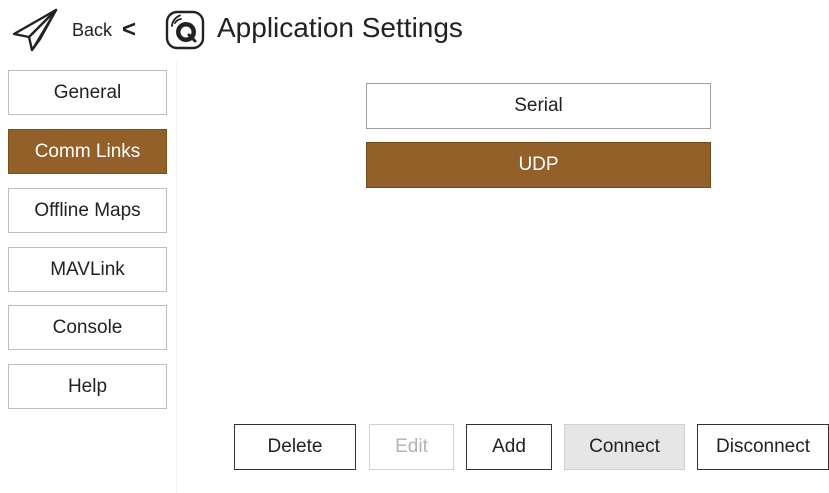 The height and width of the screenshot is (493, 829). Describe the element at coordinates (411, 447) in the screenshot. I see `edit-button: Edit` at that location.